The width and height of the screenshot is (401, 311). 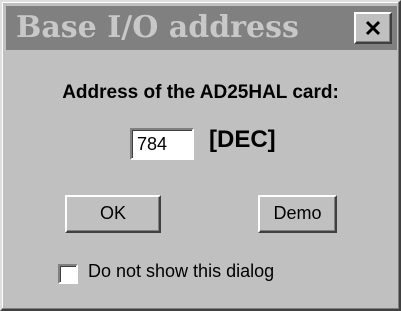 I want to click on address-prompt-label: Address of the AD25HAL card:, so click(x=200, y=92).